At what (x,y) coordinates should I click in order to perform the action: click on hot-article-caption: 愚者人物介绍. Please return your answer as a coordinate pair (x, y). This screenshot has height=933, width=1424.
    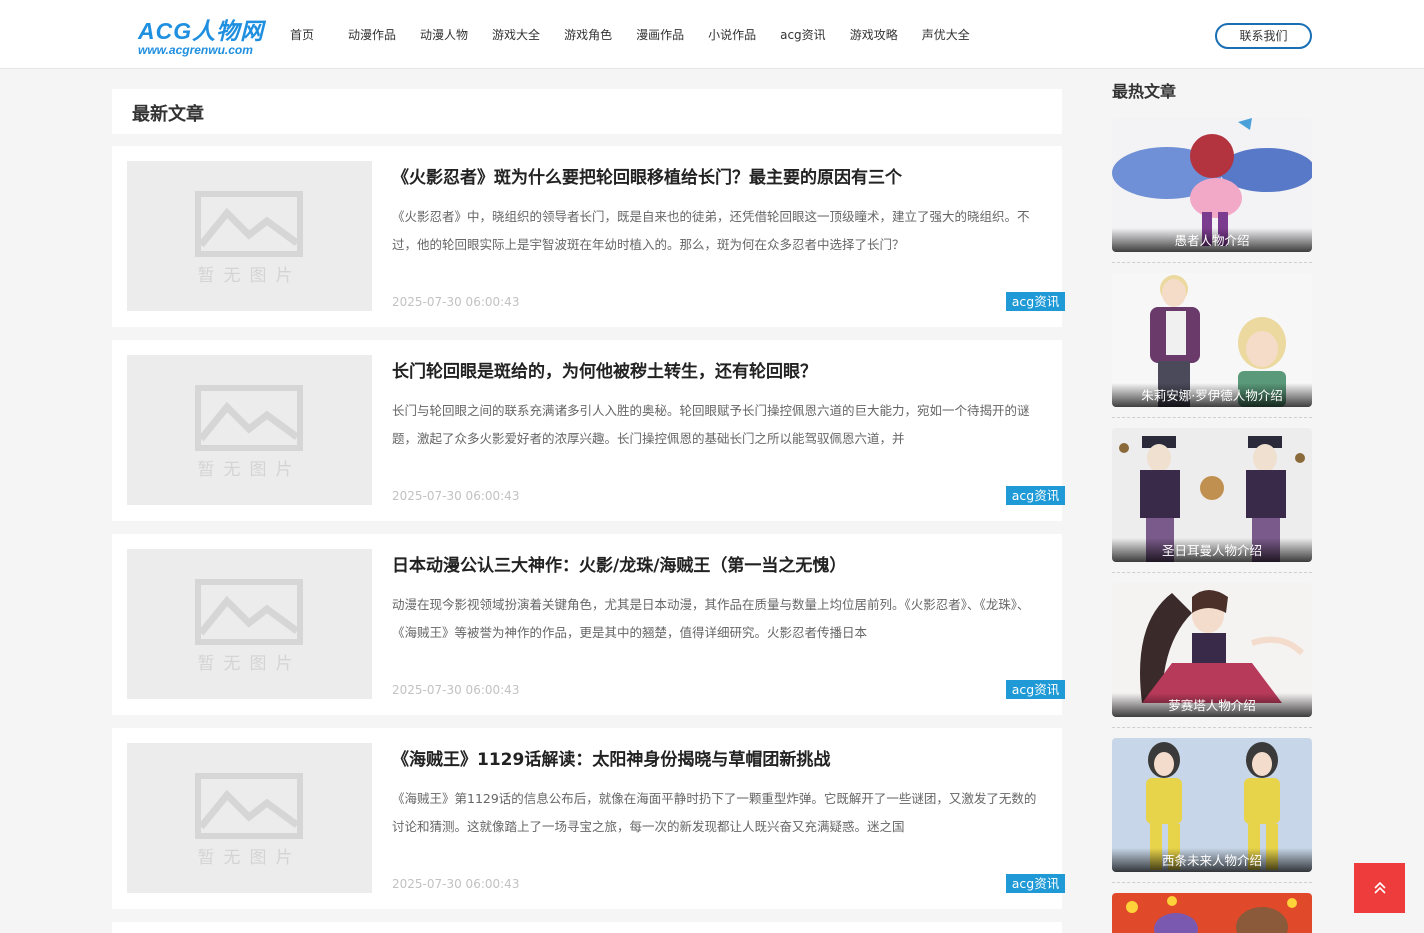
    Looking at the image, I should click on (1212, 240).